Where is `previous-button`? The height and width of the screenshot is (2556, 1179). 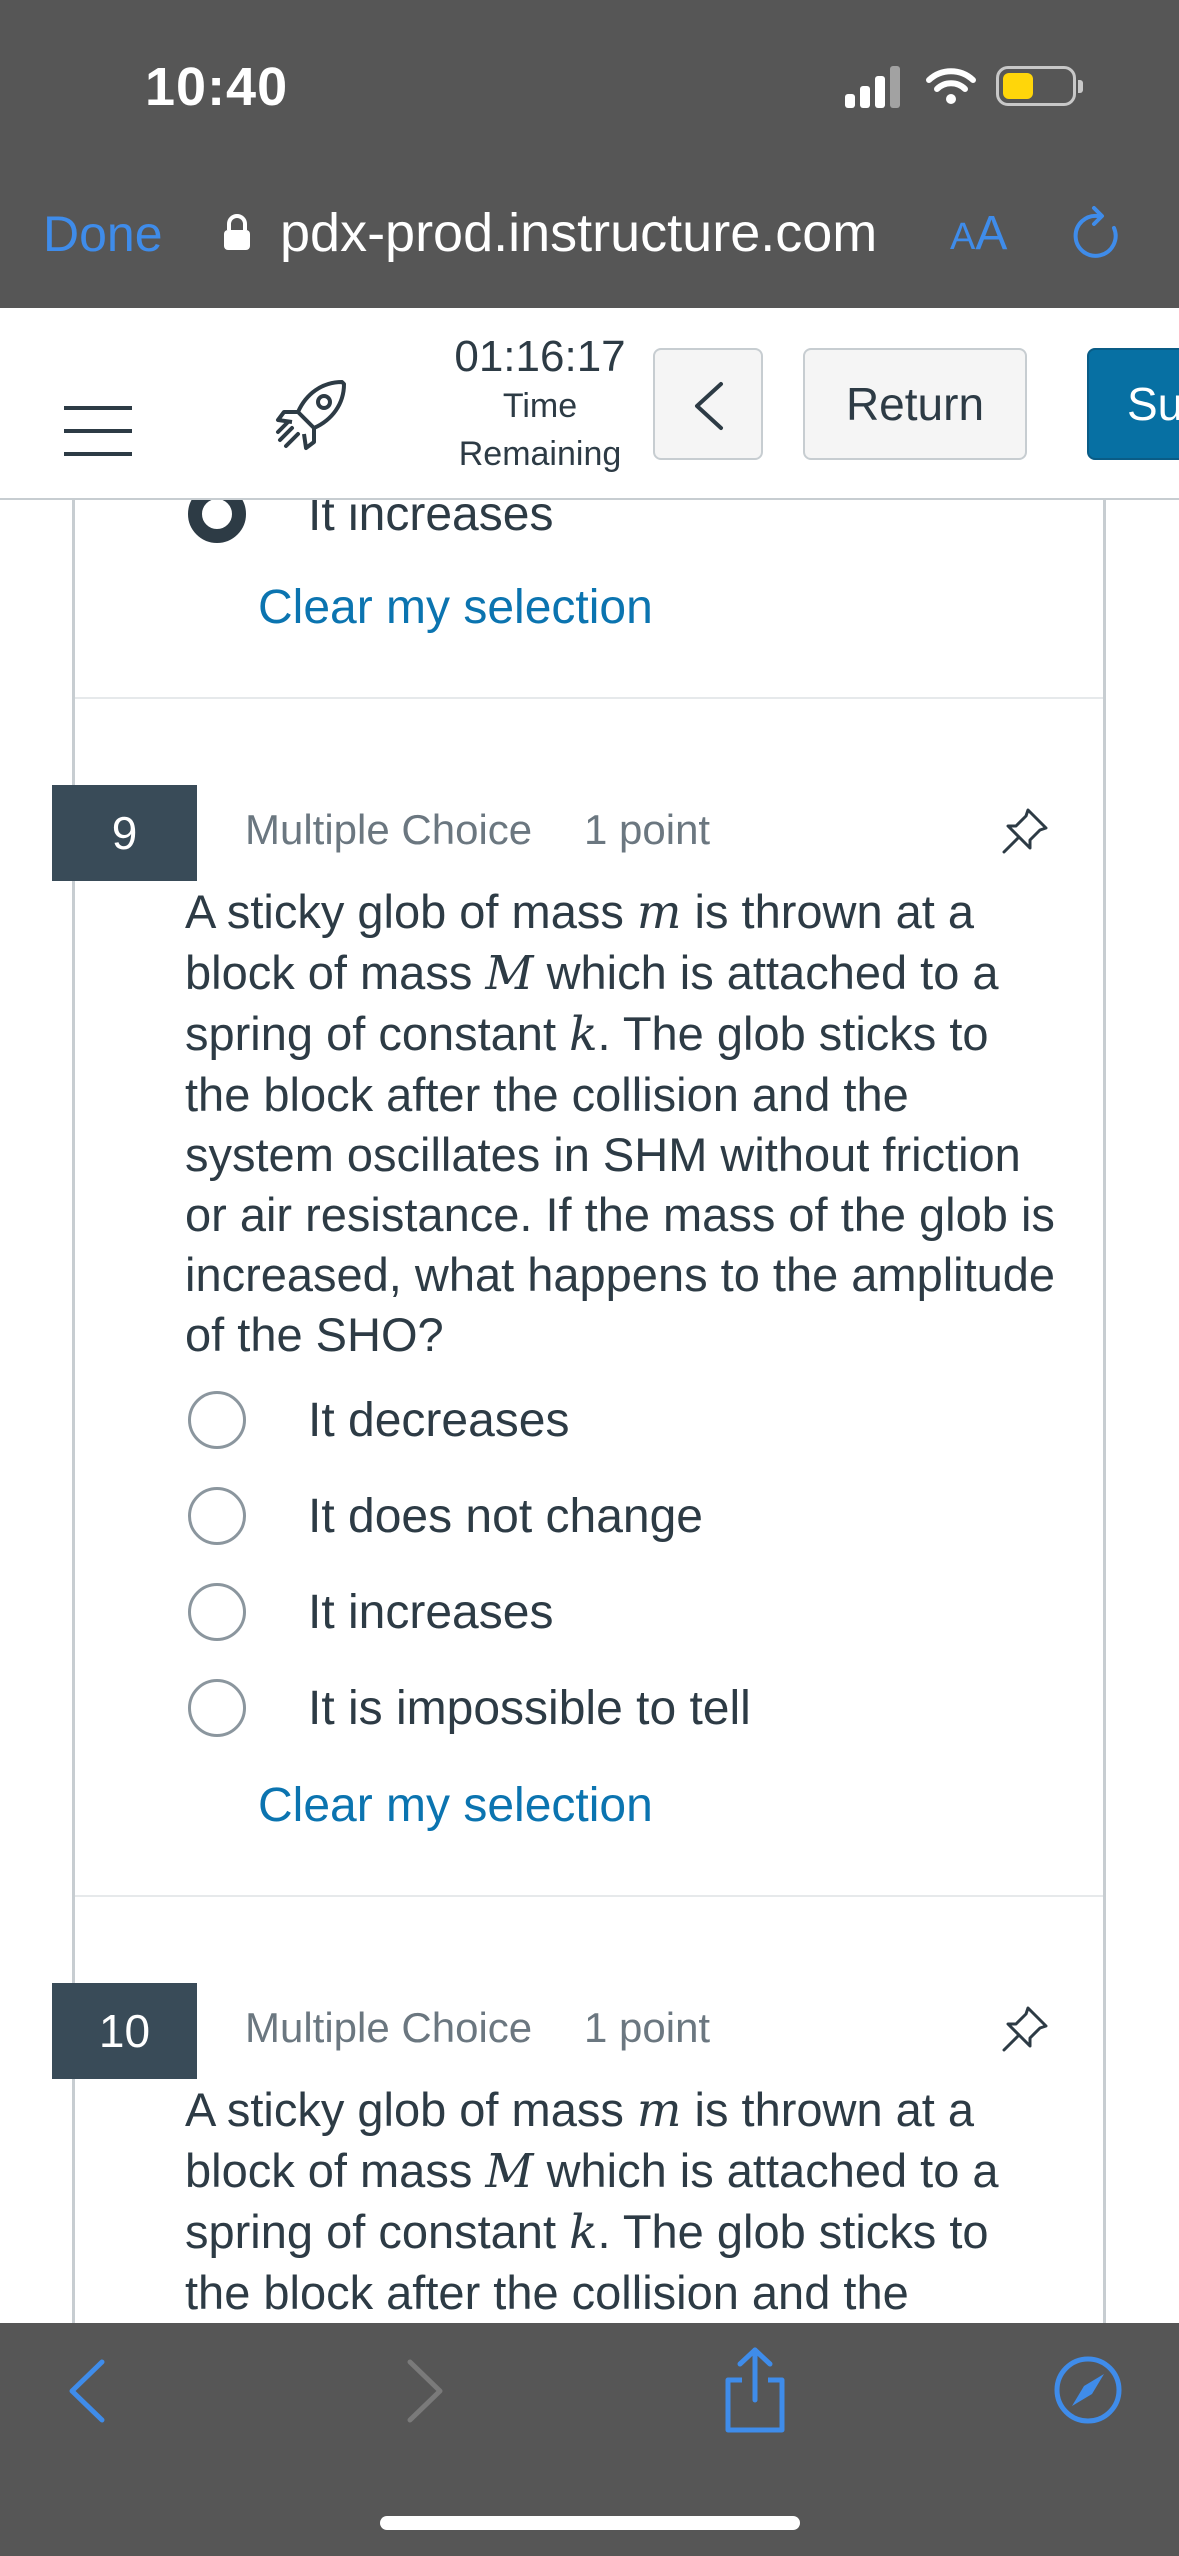
previous-button is located at coordinates (708, 404).